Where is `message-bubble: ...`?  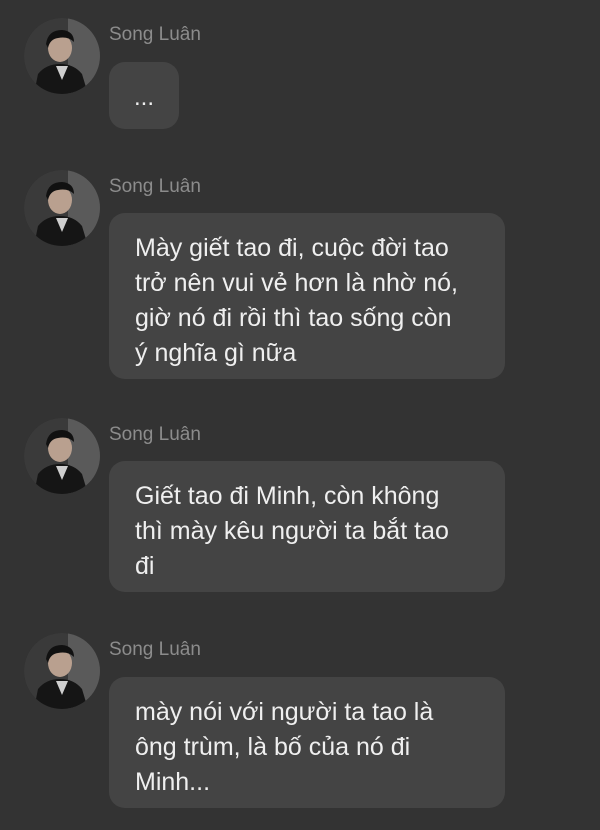
message-bubble: ... is located at coordinates (144, 95).